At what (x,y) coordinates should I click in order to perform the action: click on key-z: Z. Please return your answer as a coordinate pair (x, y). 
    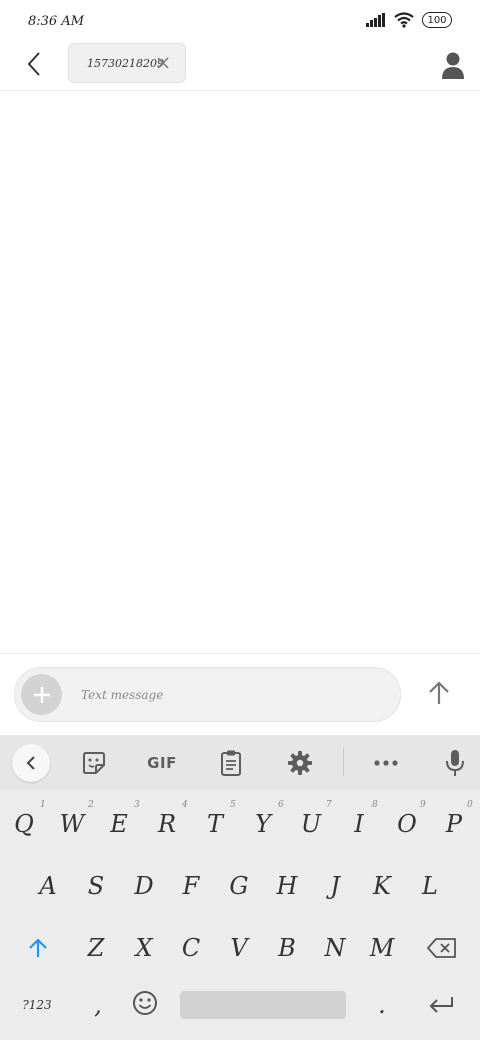
    Looking at the image, I should click on (96, 948).